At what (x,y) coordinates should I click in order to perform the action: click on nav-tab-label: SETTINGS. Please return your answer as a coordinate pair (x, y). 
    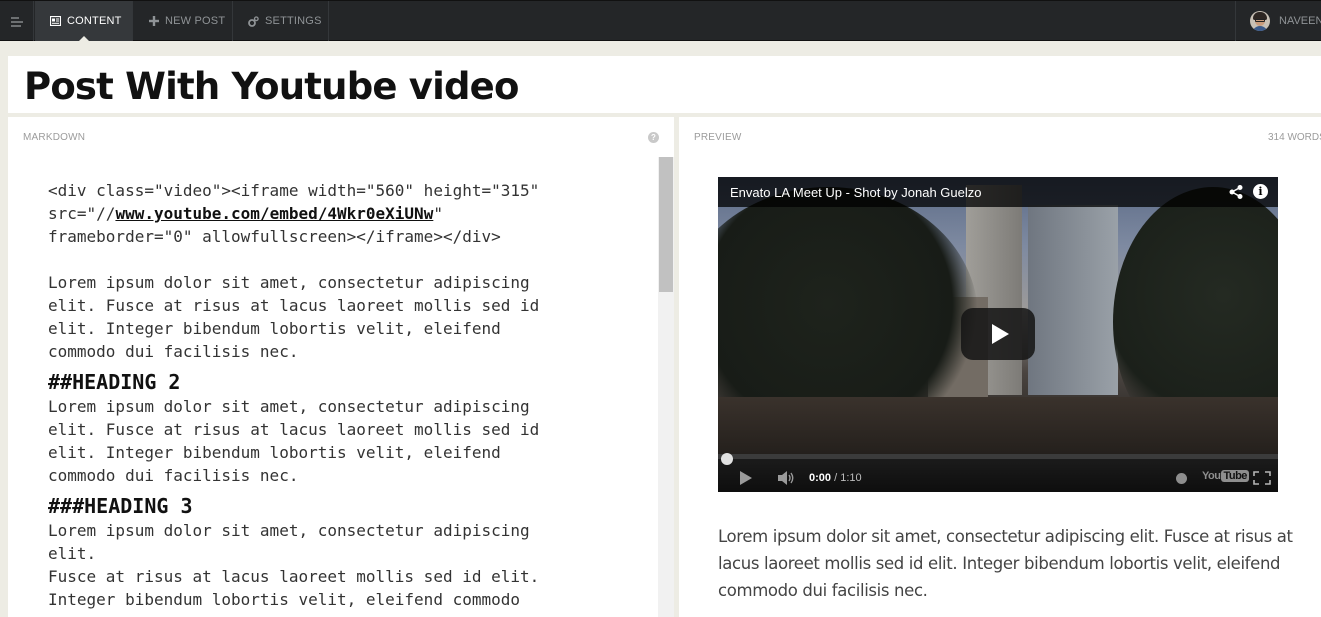
    Looking at the image, I should click on (293, 21).